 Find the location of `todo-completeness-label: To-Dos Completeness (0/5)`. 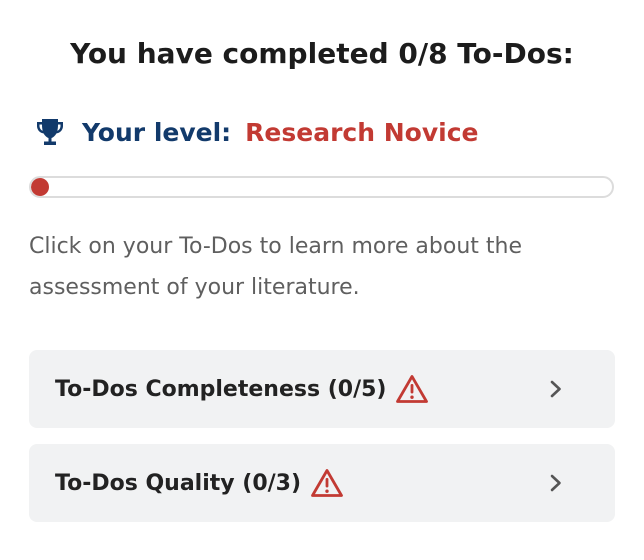

todo-completeness-label: To-Dos Completeness (0/5) is located at coordinates (221, 389).